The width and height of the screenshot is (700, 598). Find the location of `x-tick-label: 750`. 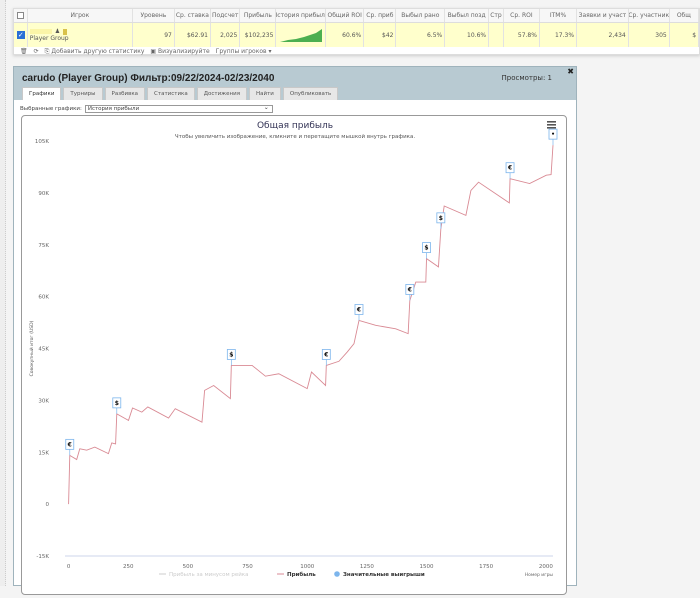

x-tick-label: 750 is located at coordinates (247, 567).